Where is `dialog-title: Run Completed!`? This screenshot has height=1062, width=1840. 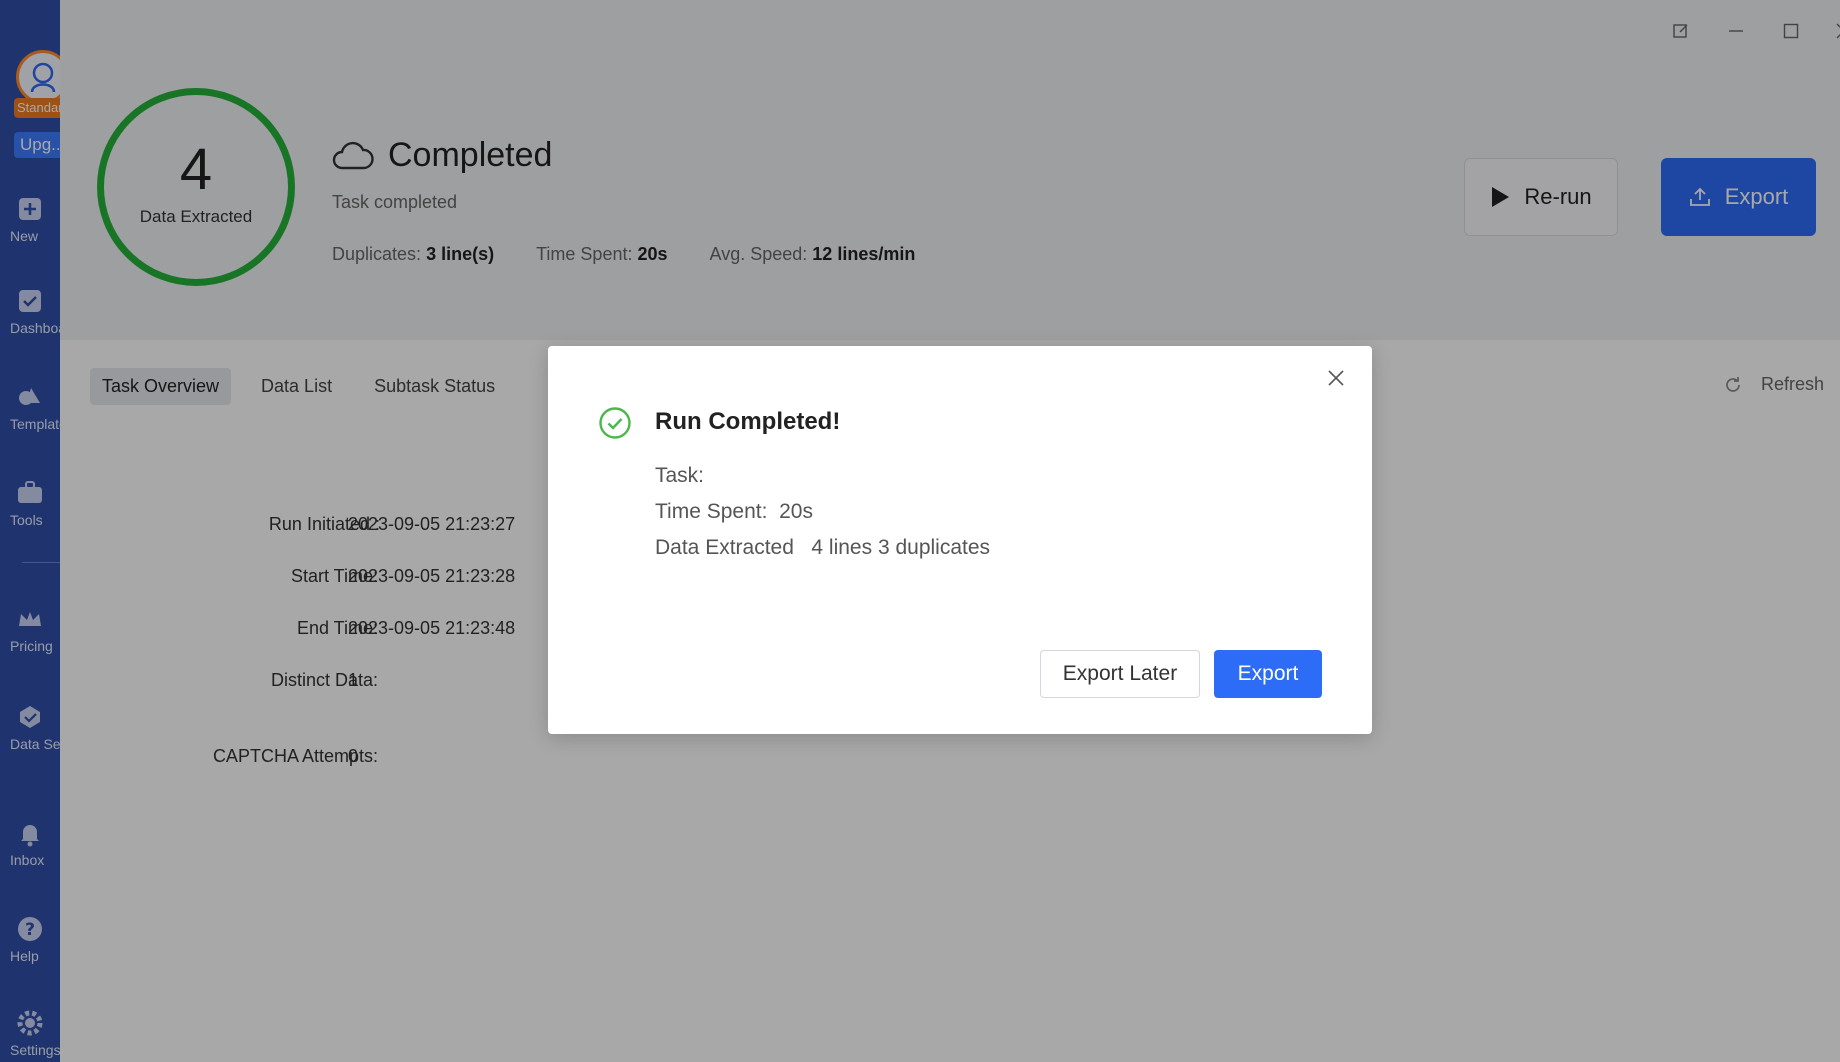
dialog-title: Run Completed! is located at coordinates (748, 421).